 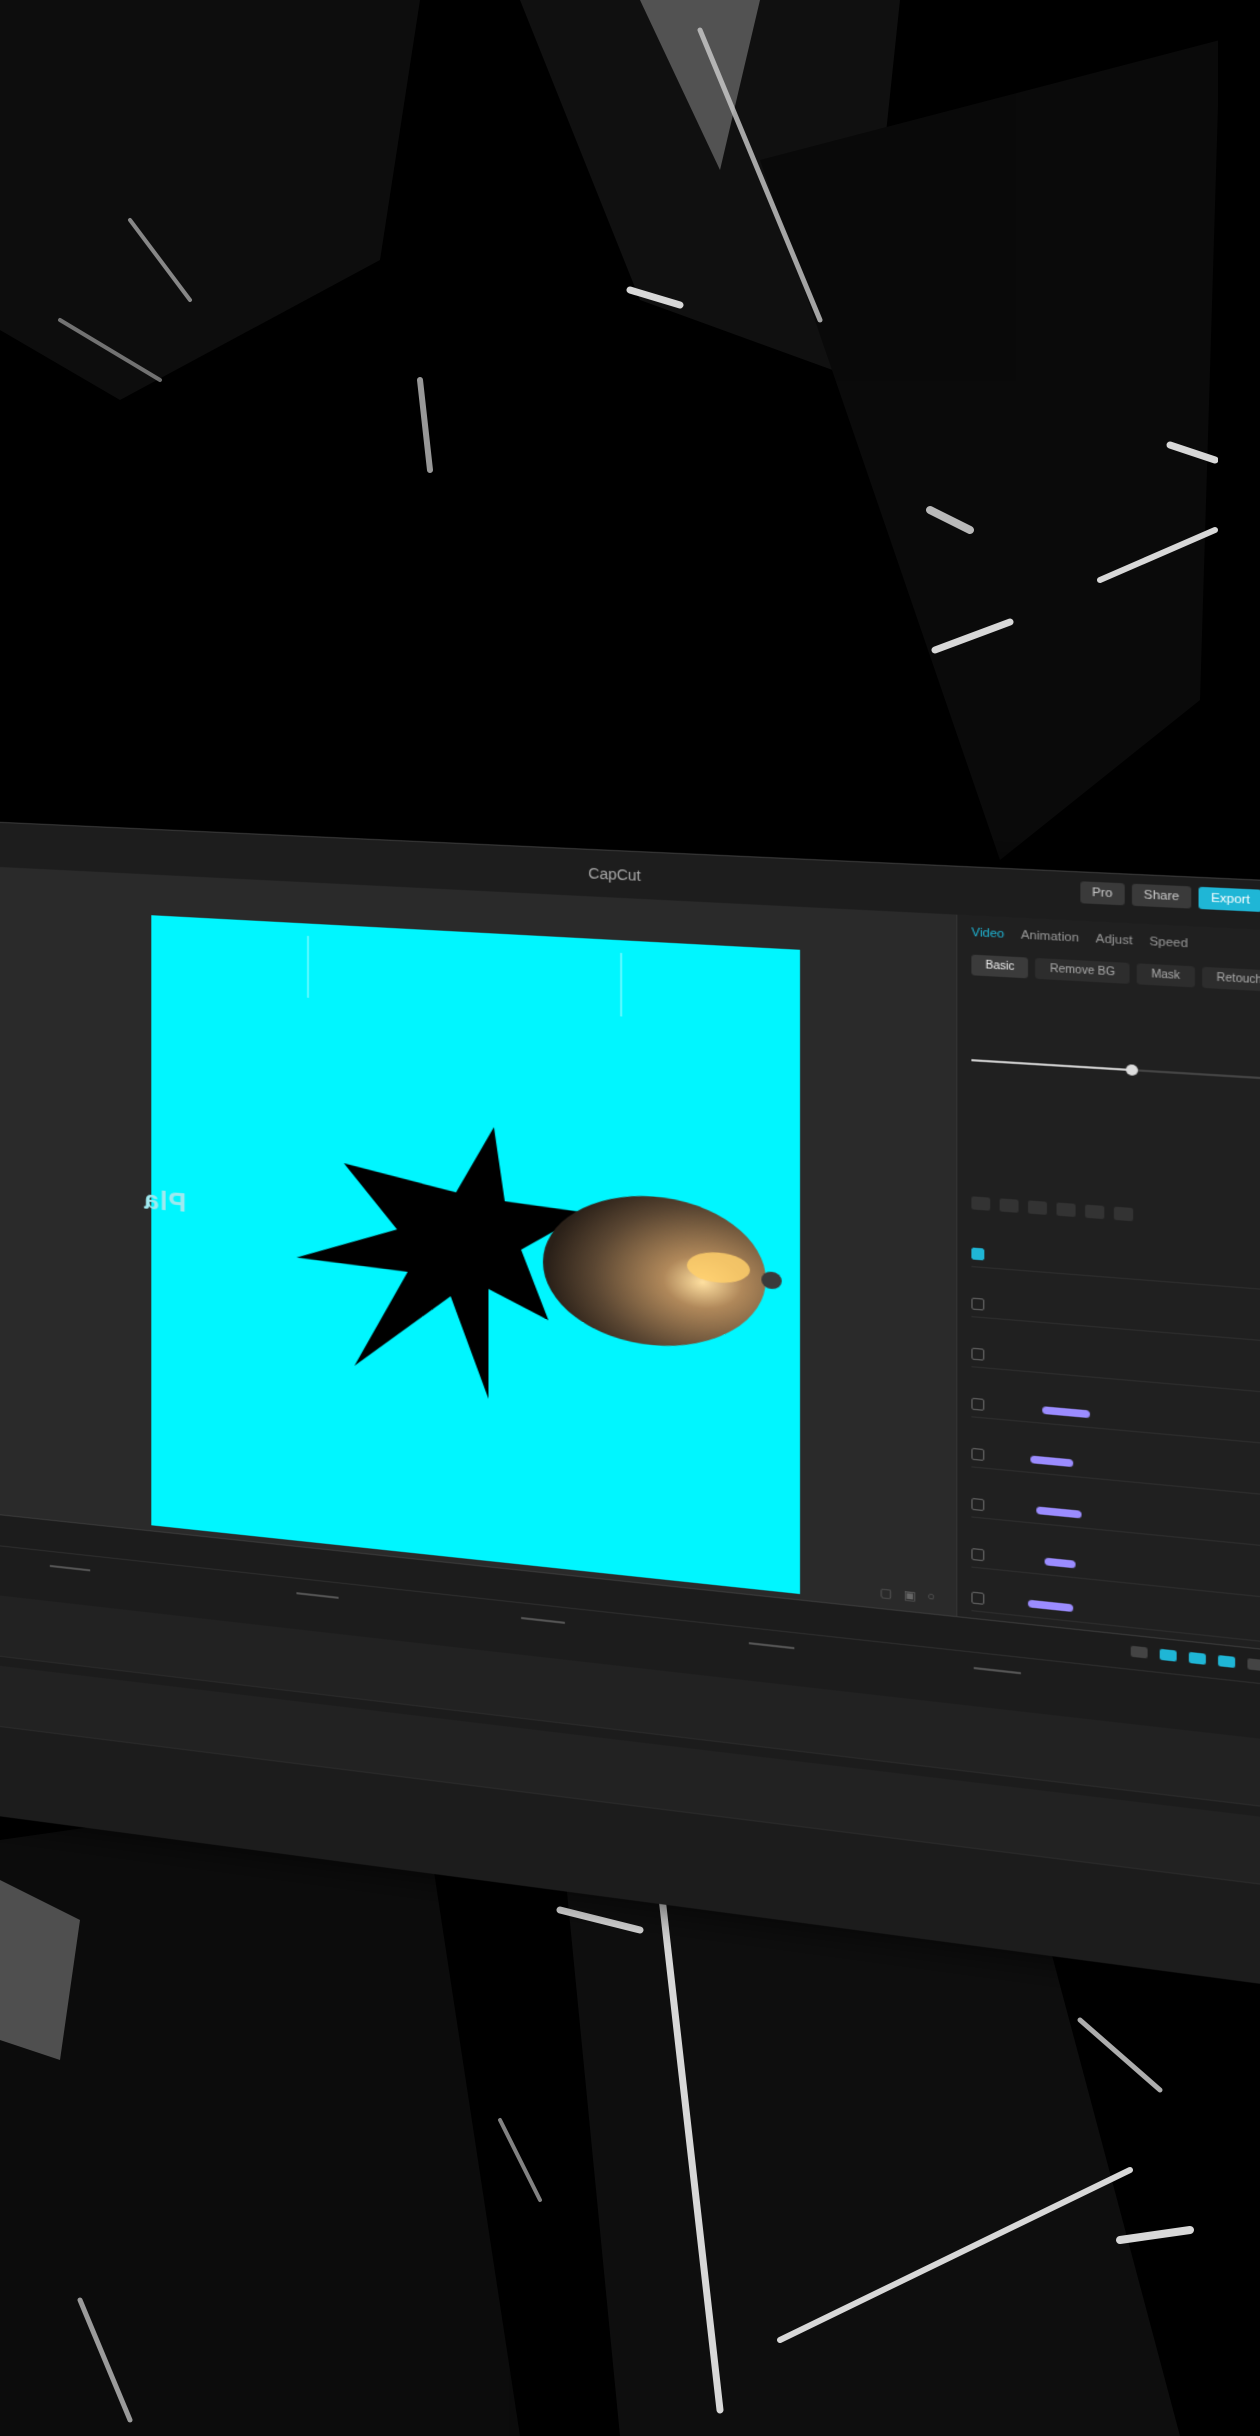 I want to click on align-bottom-icon, so click(x=1123, y=1214).